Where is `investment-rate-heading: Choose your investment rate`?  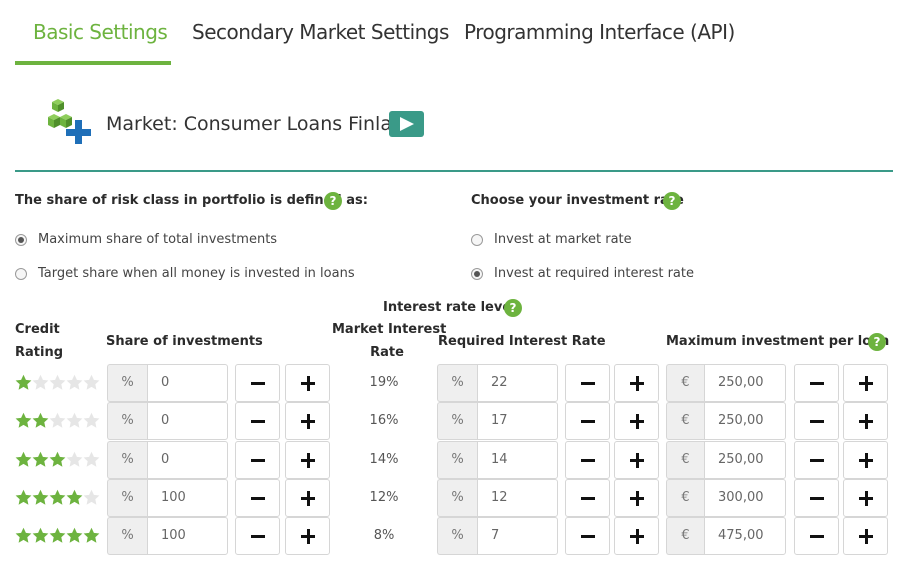
investment-rate-heading: Choose your investment rate is located at coordinates (577, 200).